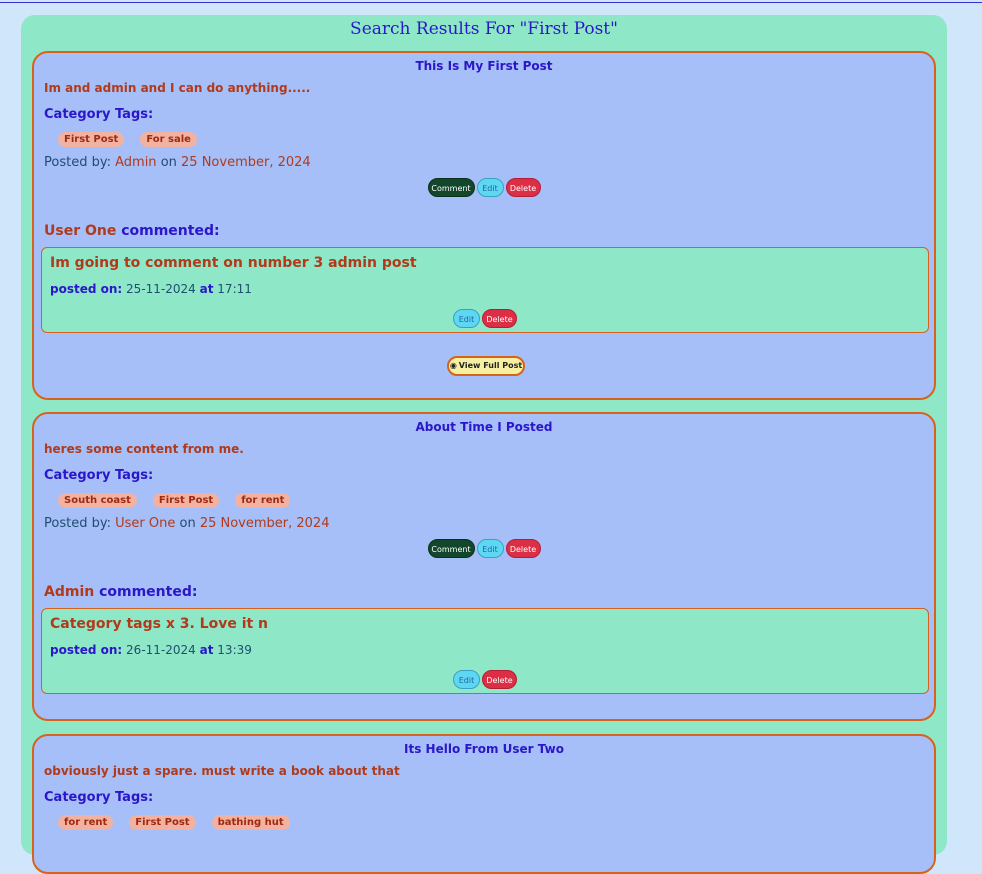  I want to click on comment-text: Category tags x 3. Love it n, so click(159, 624).